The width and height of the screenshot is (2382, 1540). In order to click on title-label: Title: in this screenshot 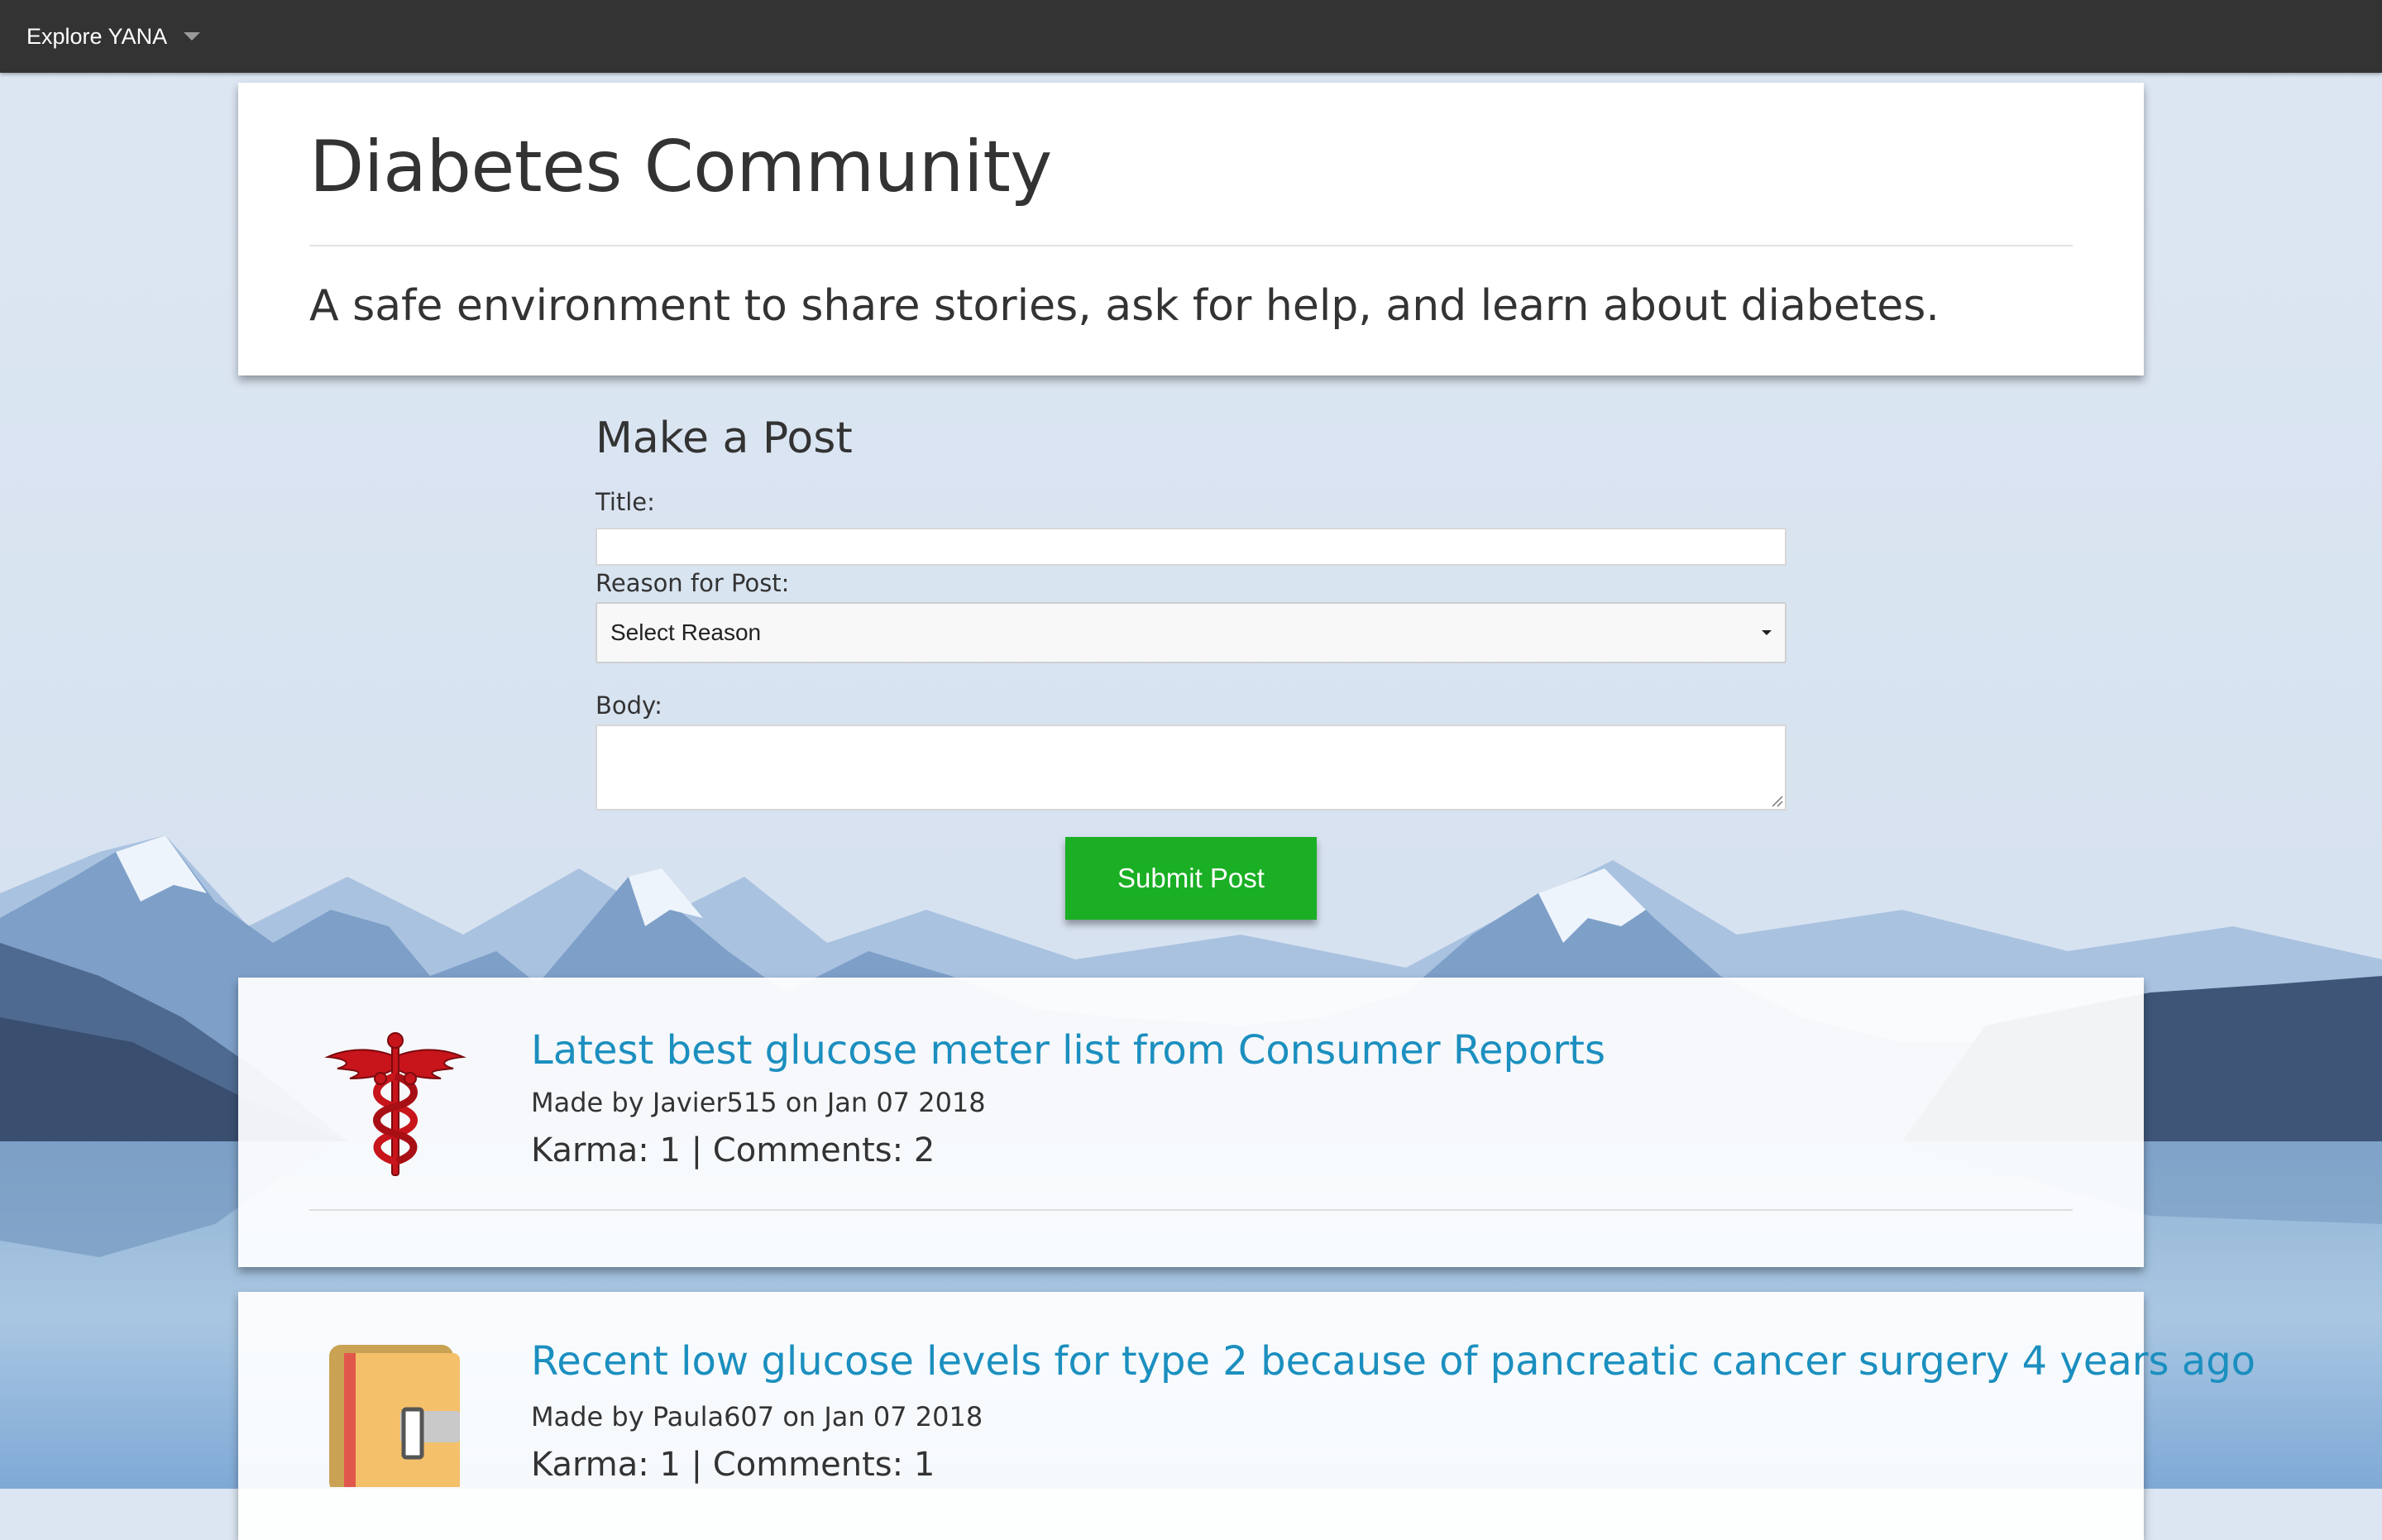, I will do `click(625, 502)`.